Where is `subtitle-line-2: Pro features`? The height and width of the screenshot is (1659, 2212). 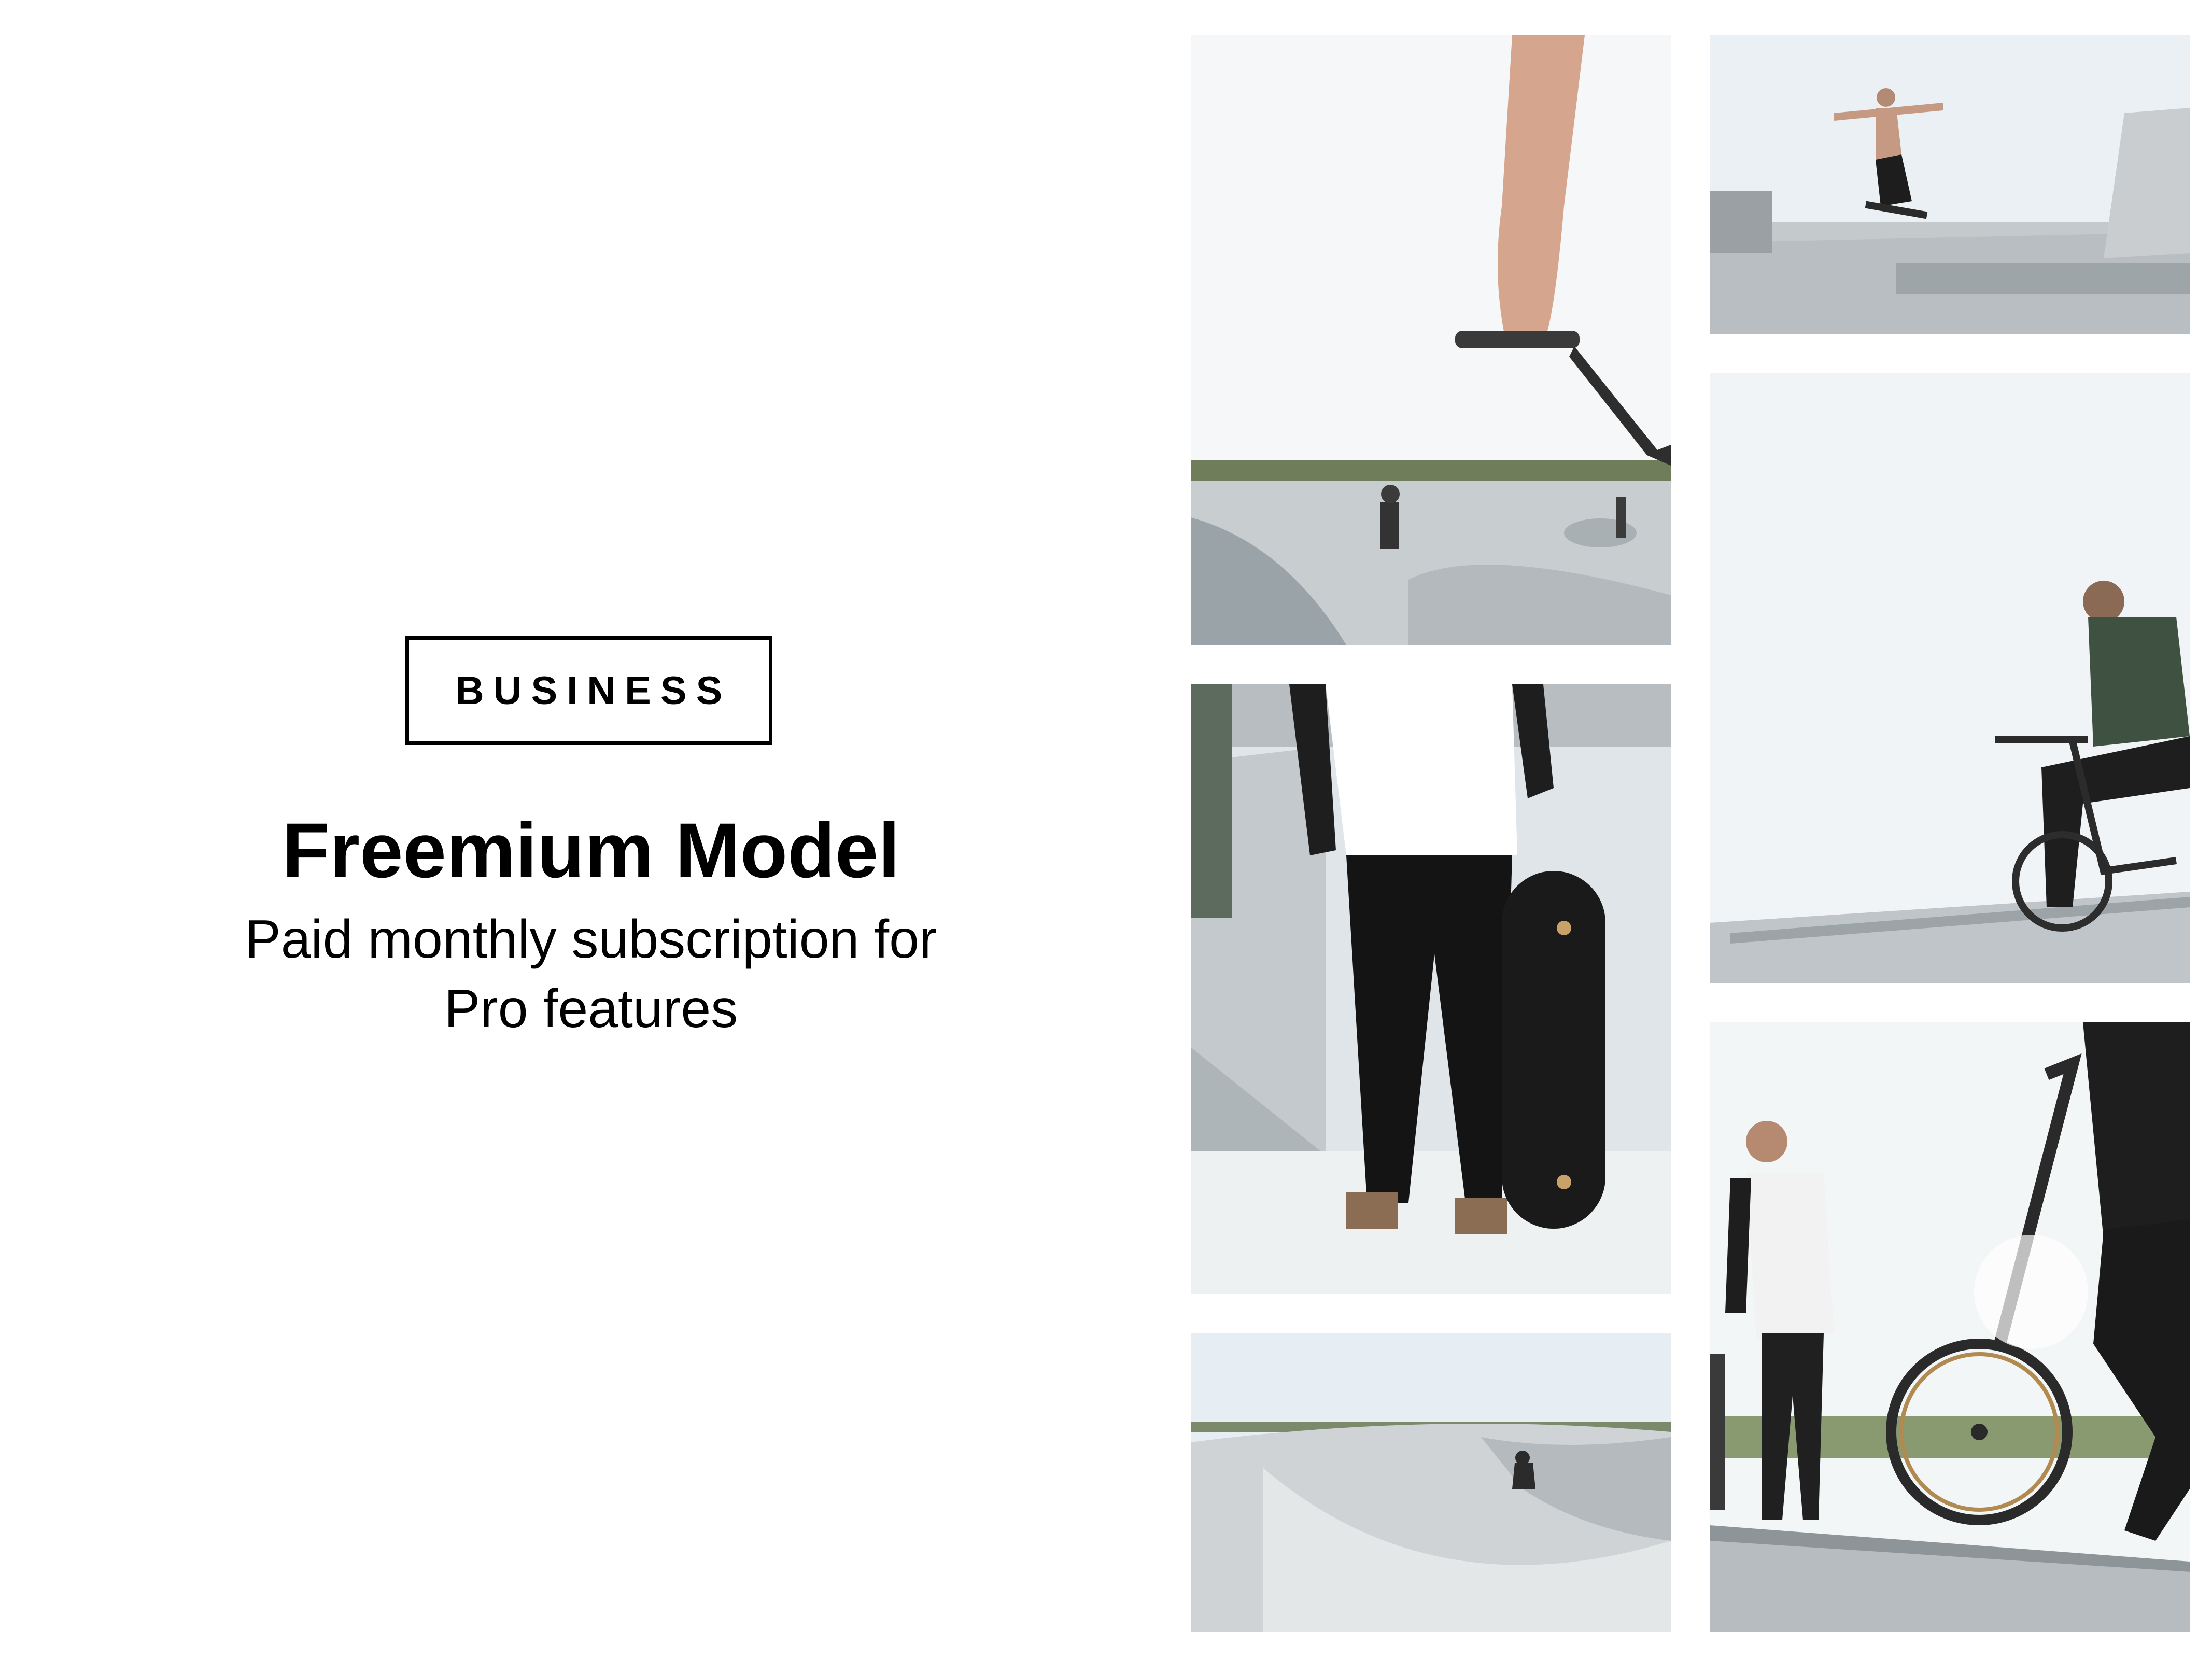 subtitle-line-2: Pro features is located at coordinates (591, 1009).